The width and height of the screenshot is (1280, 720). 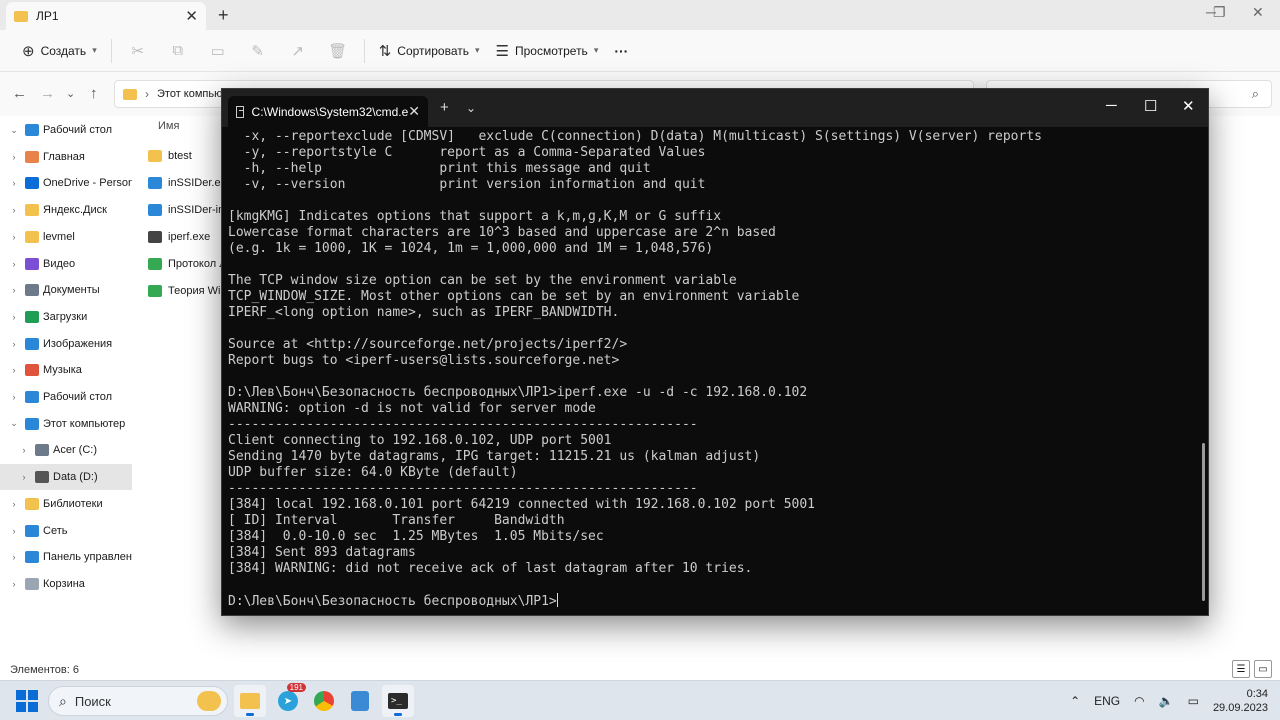 I want to click on column-header-name: Имя, so click(x=168, y=126).